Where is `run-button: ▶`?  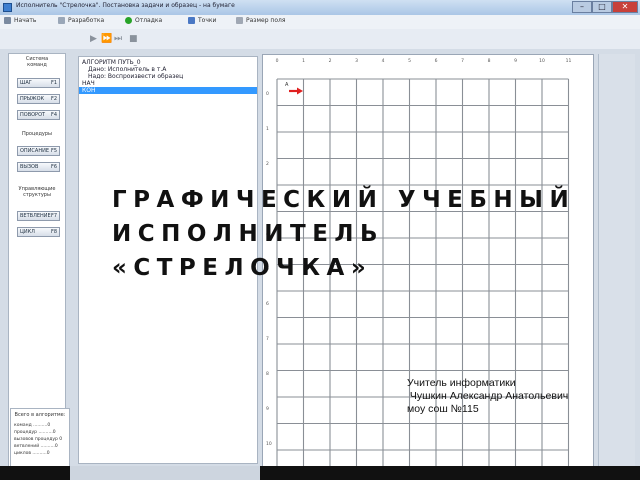 run-button: ▶ is located at coordinates (93, 39).